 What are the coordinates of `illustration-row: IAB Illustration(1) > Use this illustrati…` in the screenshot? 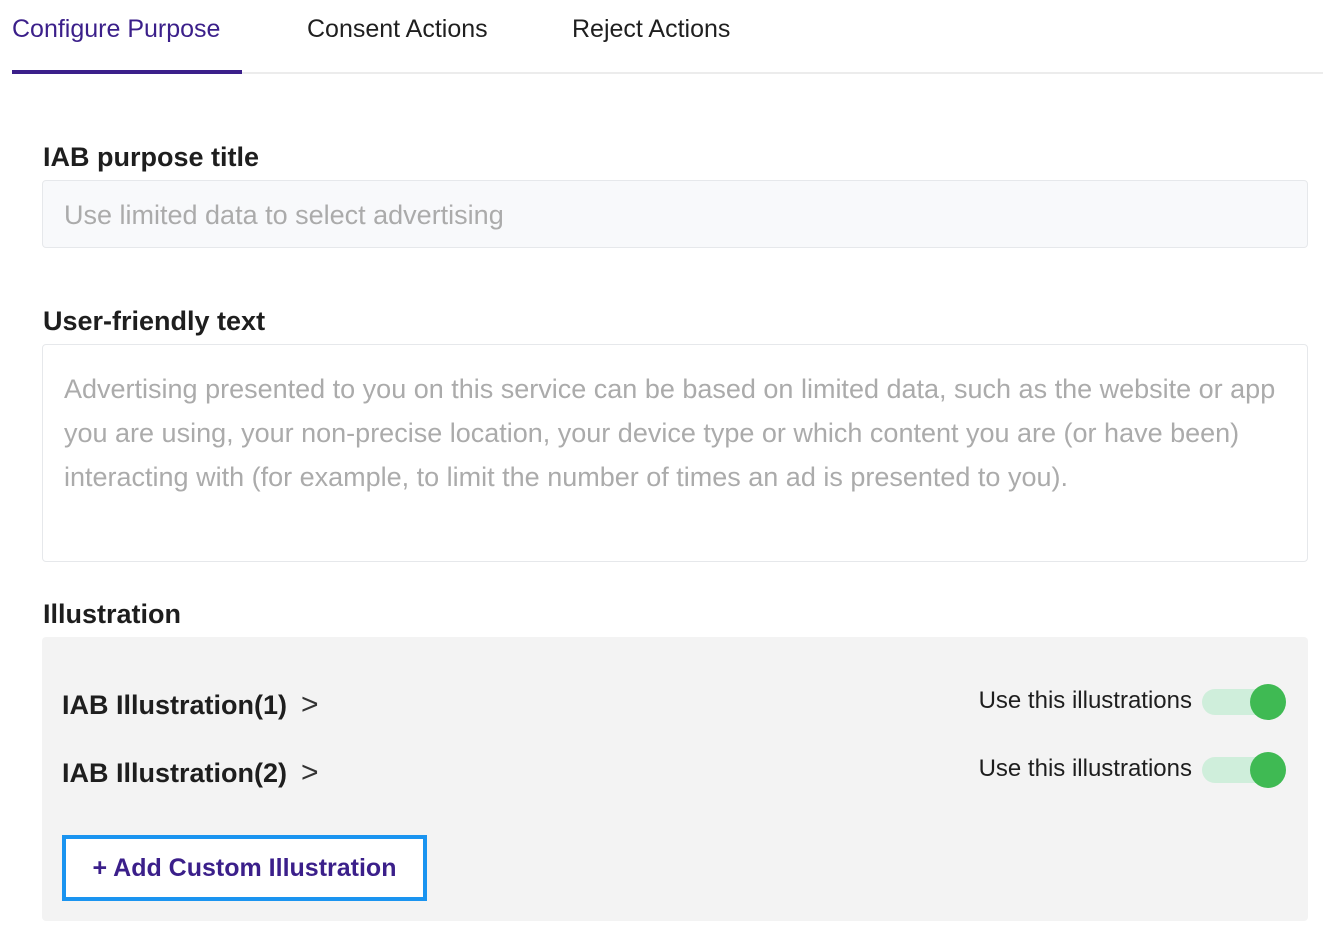 It's located at (675, 704).